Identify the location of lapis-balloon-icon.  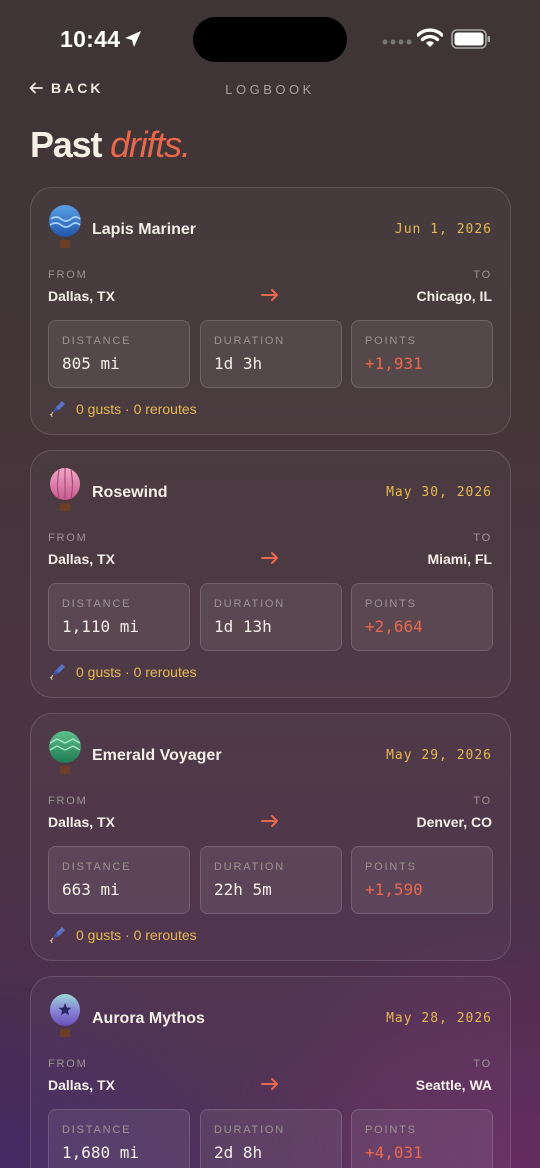
(65, 226).